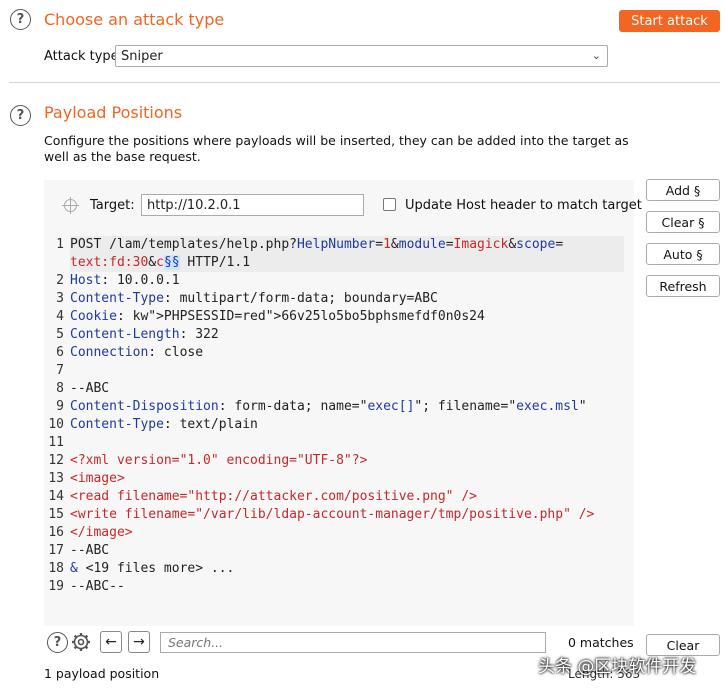  What do you see at coordinates (339, 371) in the screenshot?
I see `editor-line: 7` at bounding box center [339, 371].